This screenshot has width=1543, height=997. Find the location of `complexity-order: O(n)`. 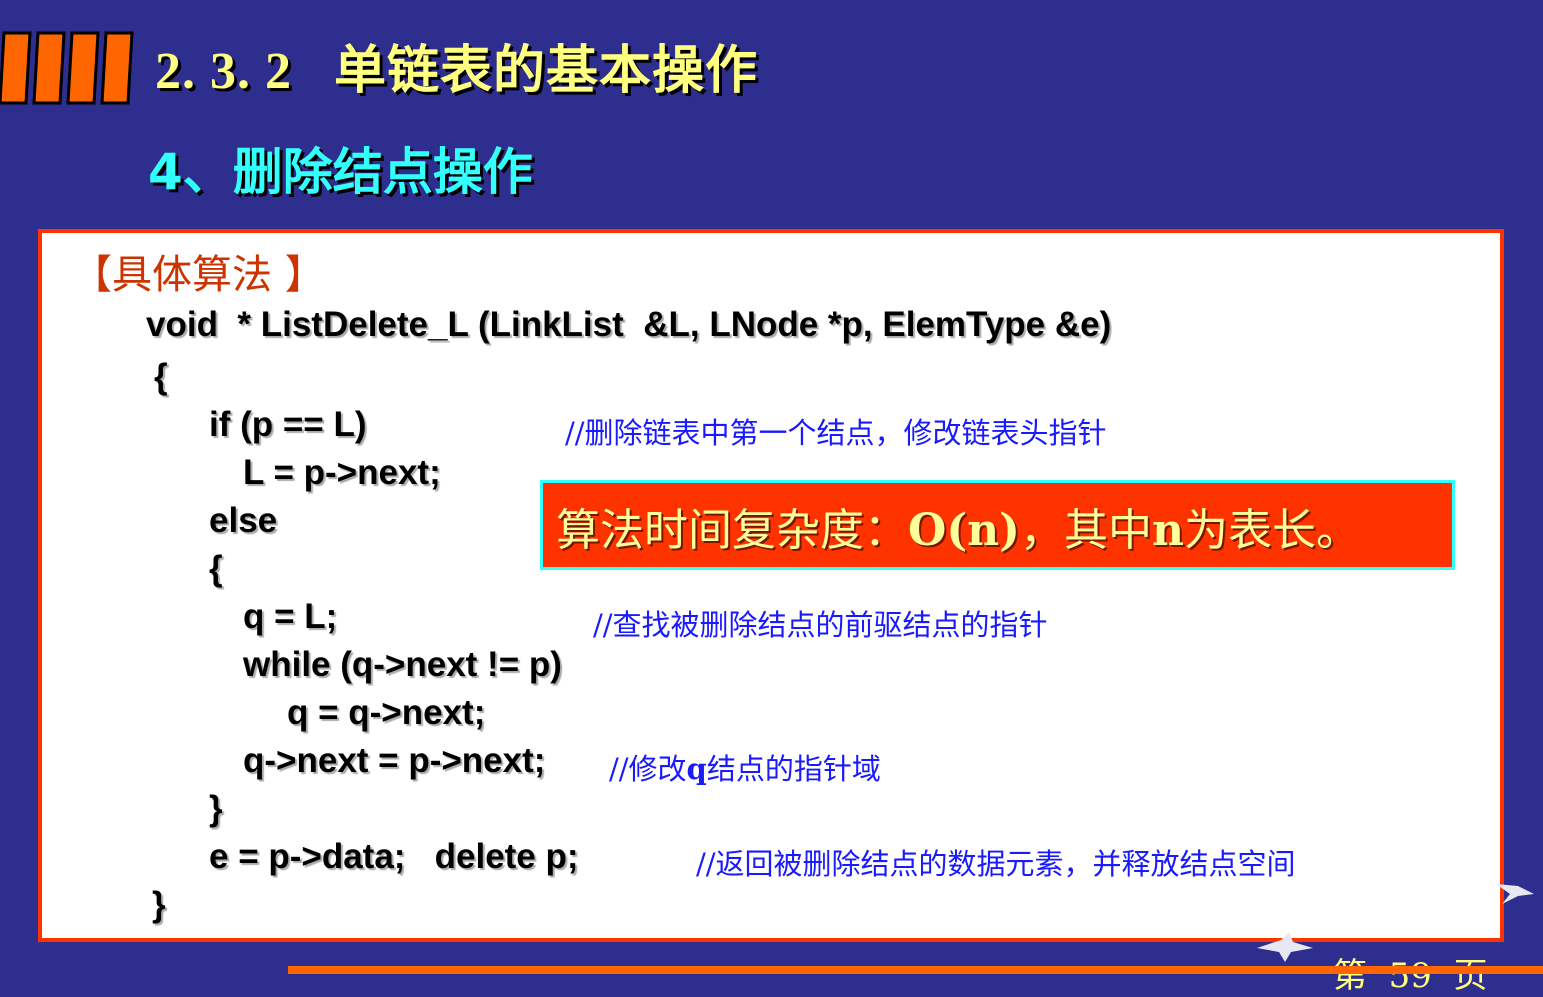

complexity-order: O(n) is located at coordinates (964, 530).